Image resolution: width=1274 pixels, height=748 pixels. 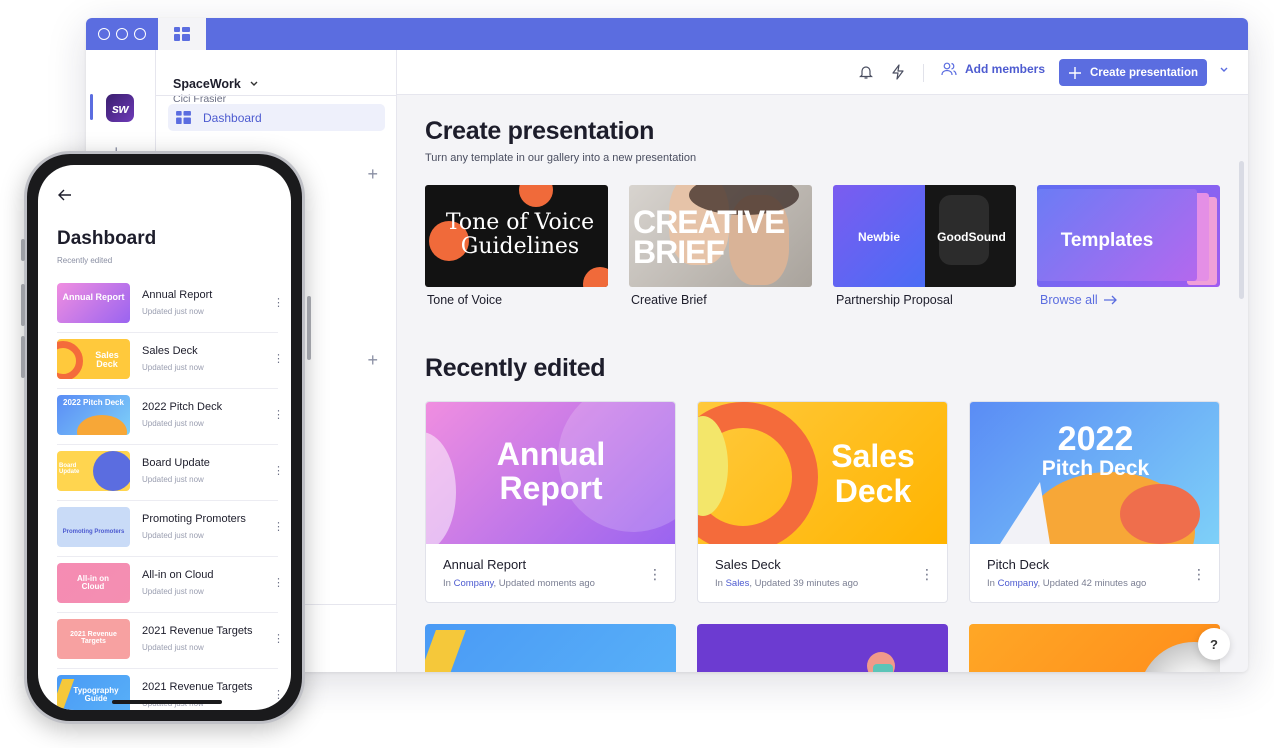 I want to click on card-thumb-line2: Deck, so click(x=873, y=491).